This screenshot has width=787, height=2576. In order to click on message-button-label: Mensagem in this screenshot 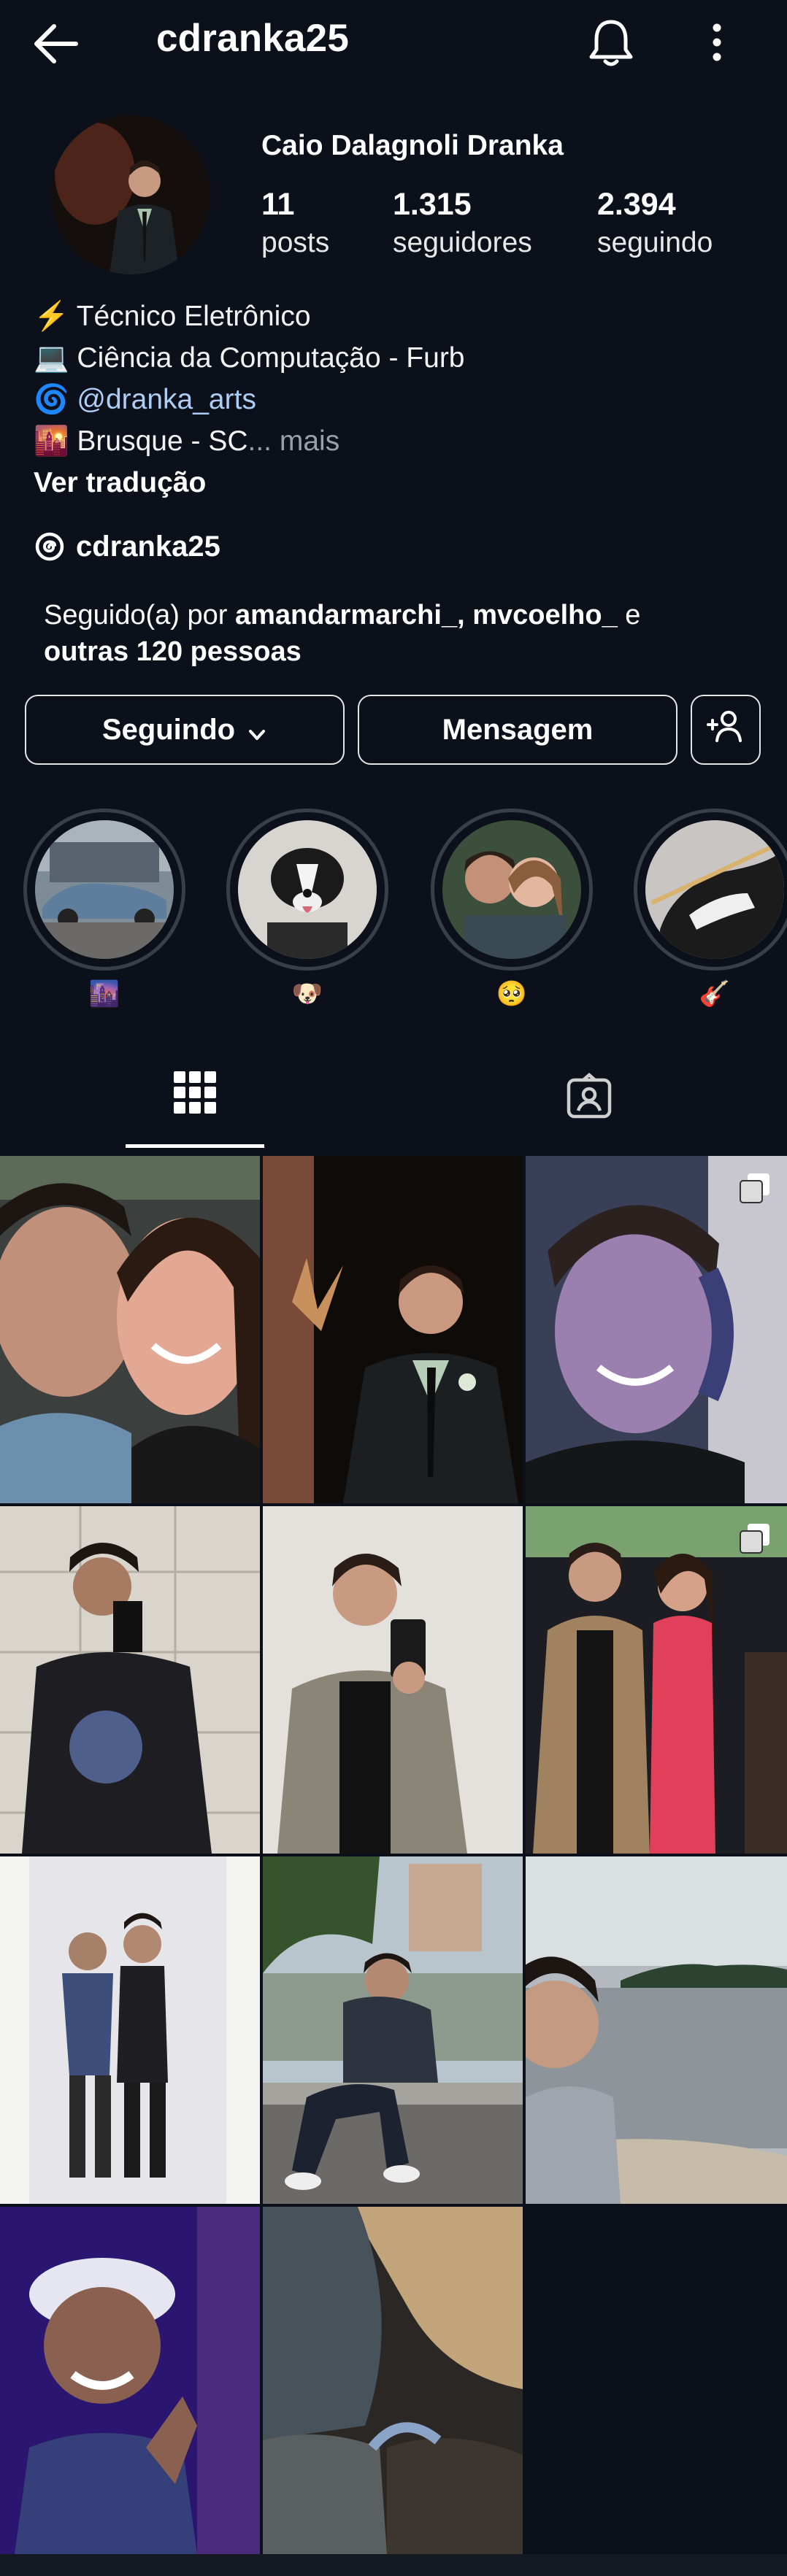, I will do `click(518, 729)`.